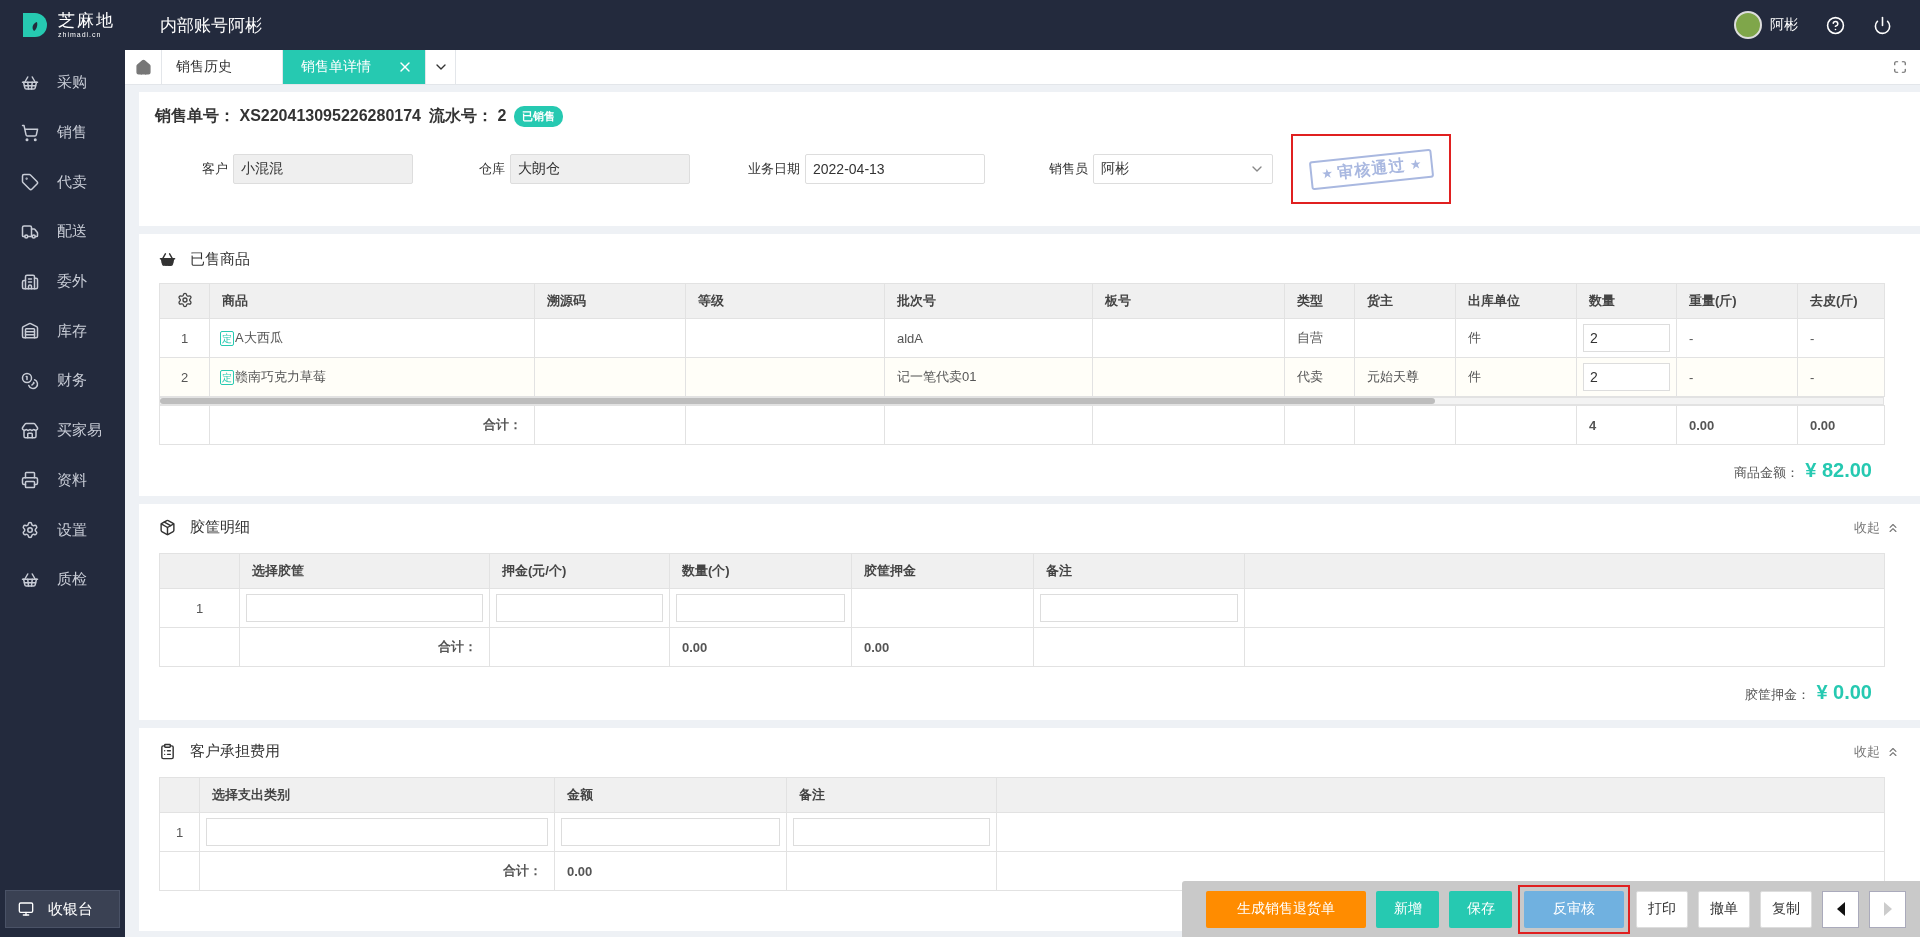 The image size is (1920, 937). I want to click on column-header: 数量, so click(1626, 301).